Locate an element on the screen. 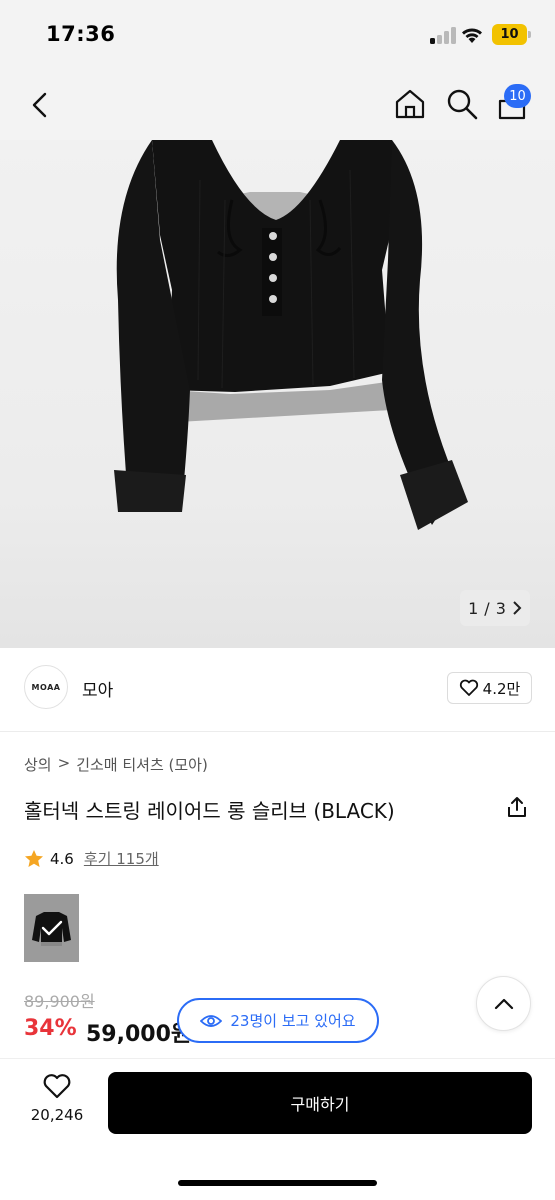 Image resolution: width=555 pixels, height=1200 pixels. home-indicator is located at coordinates (277, 1183).